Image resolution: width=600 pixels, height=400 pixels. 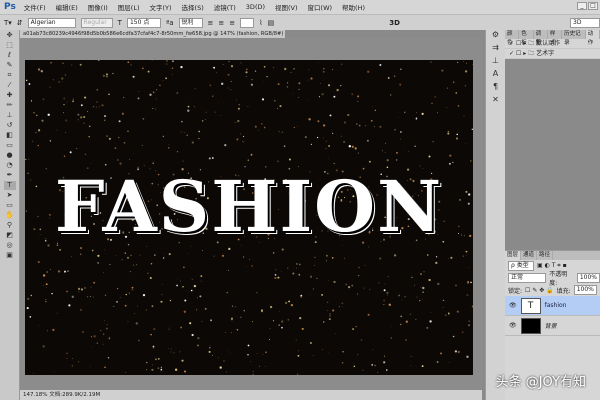 I want to click on character-panel-icon: ▤, so click(x=271, y=23).